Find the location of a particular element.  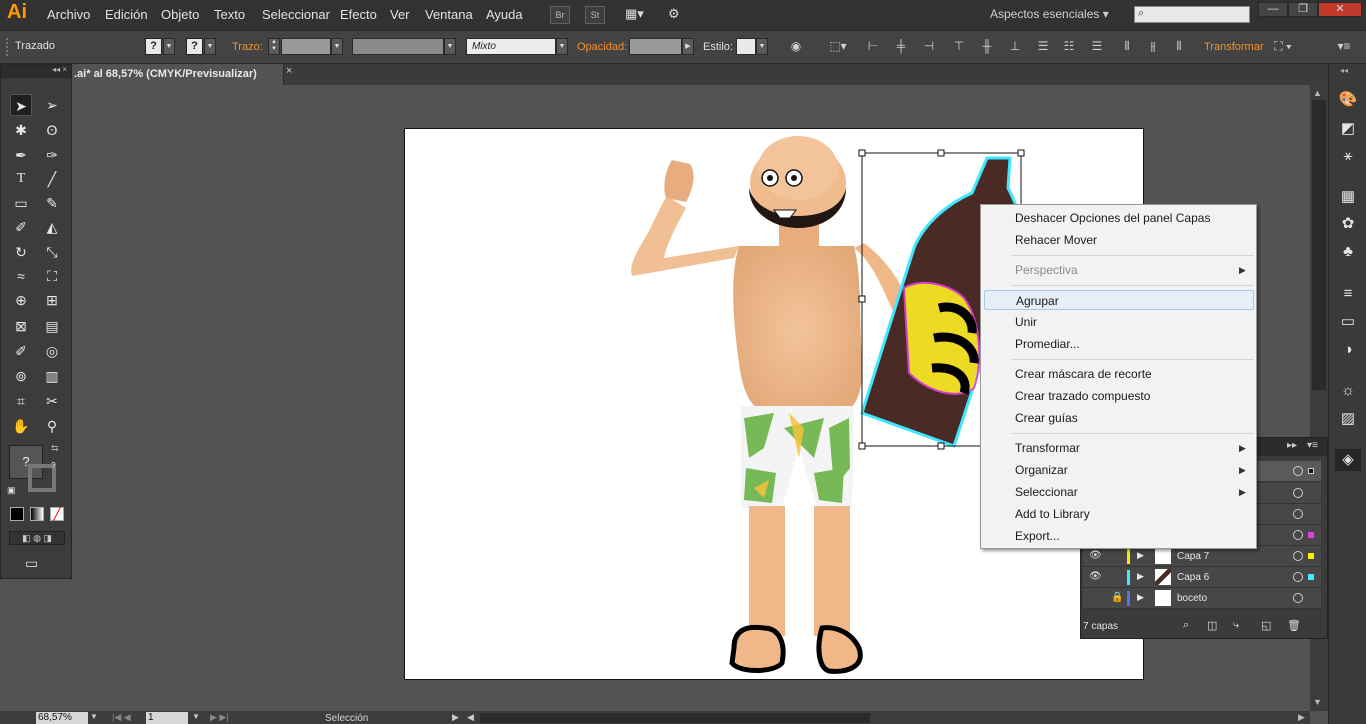

zoom-dropdown-icon: ▼ is located at coordinates (94, 716).